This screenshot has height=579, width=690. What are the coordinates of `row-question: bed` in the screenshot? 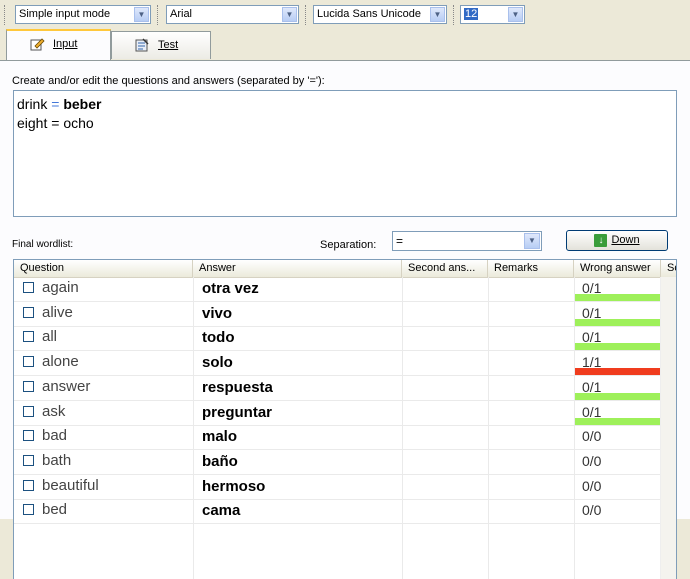 It's located at (55, 510).